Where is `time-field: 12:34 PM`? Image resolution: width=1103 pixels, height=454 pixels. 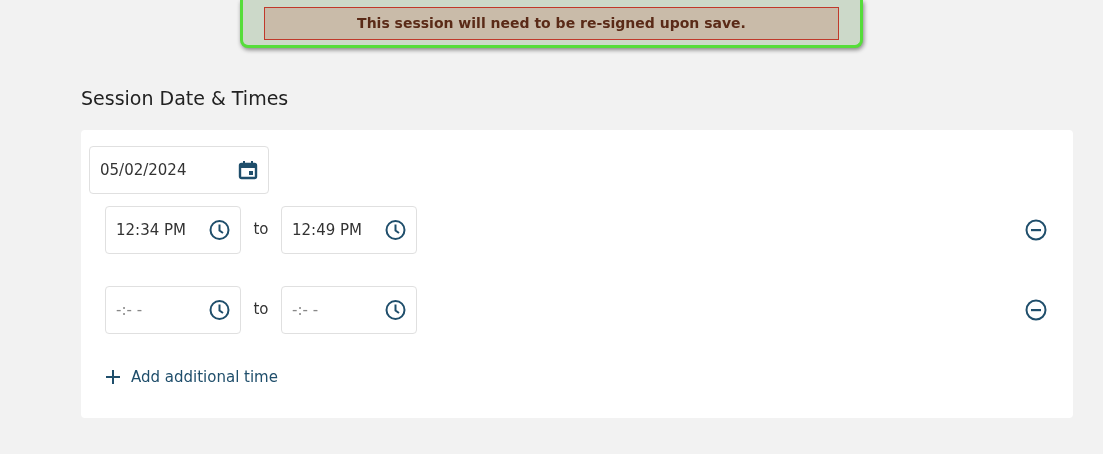
time-field: 12:34 PM is located at coordinates (173, 229).